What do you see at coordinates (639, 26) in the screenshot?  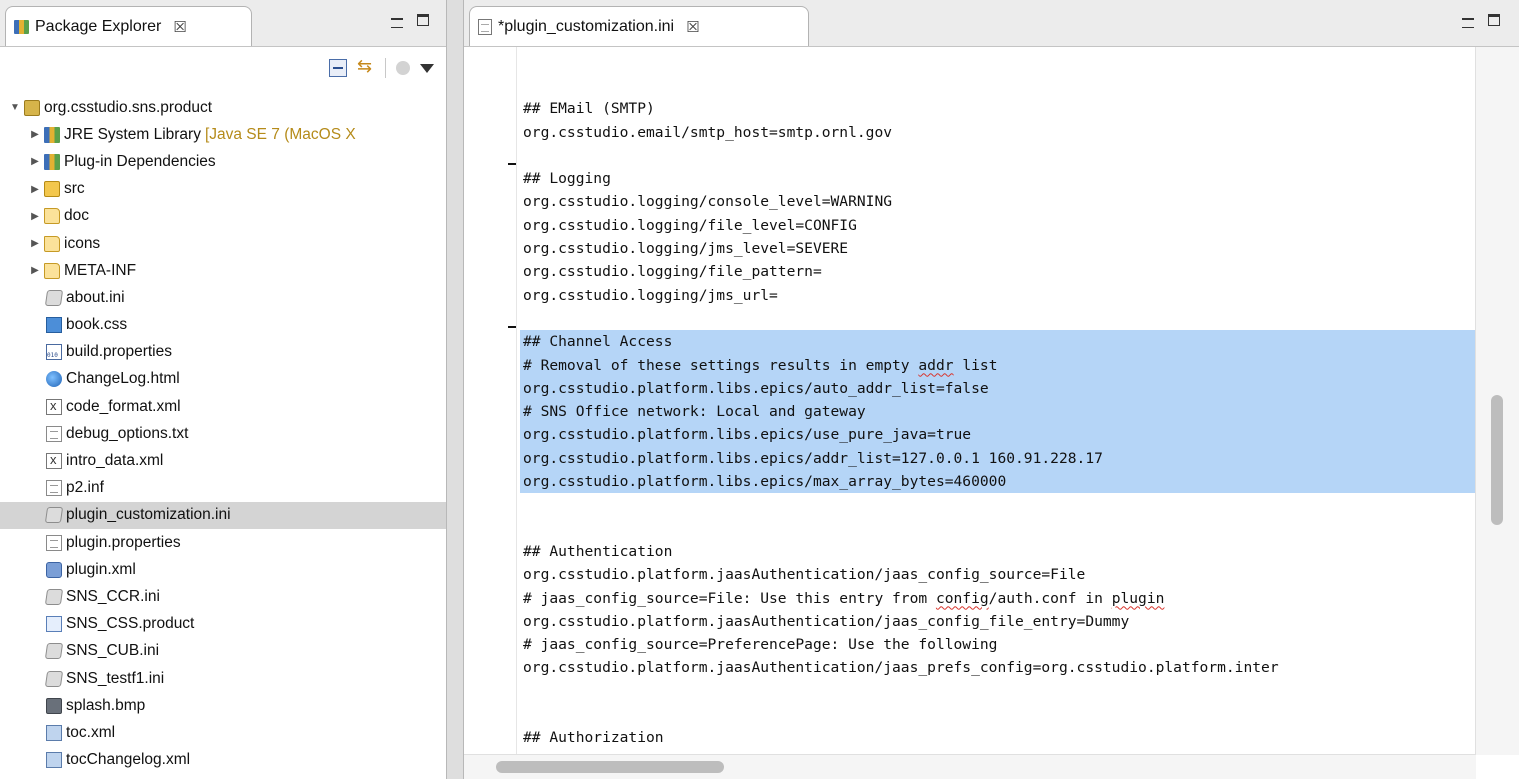 I see `editor-tab: *plugin_customization.ini ☒` at bounding box center [639, 26].